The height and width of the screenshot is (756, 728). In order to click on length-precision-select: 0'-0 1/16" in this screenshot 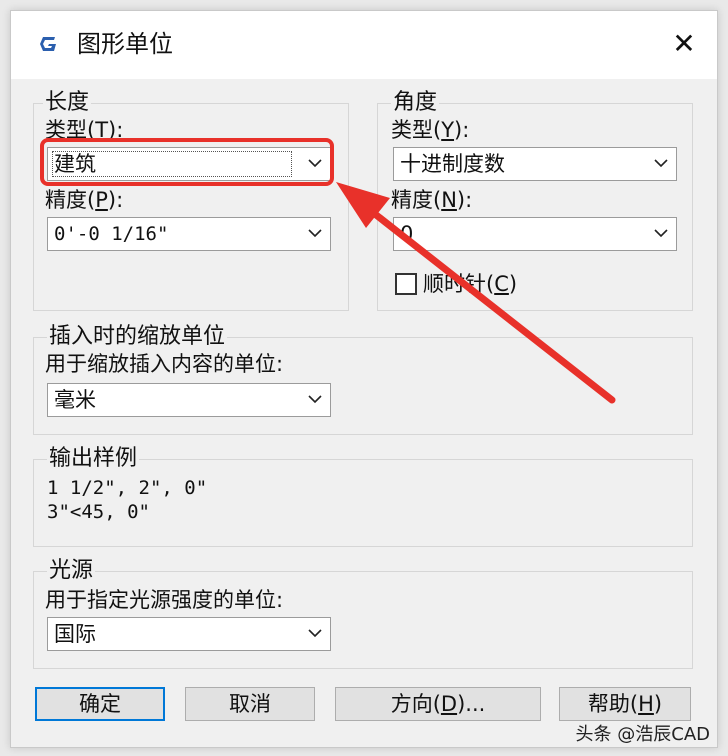, I will do `click(189, 234)`.